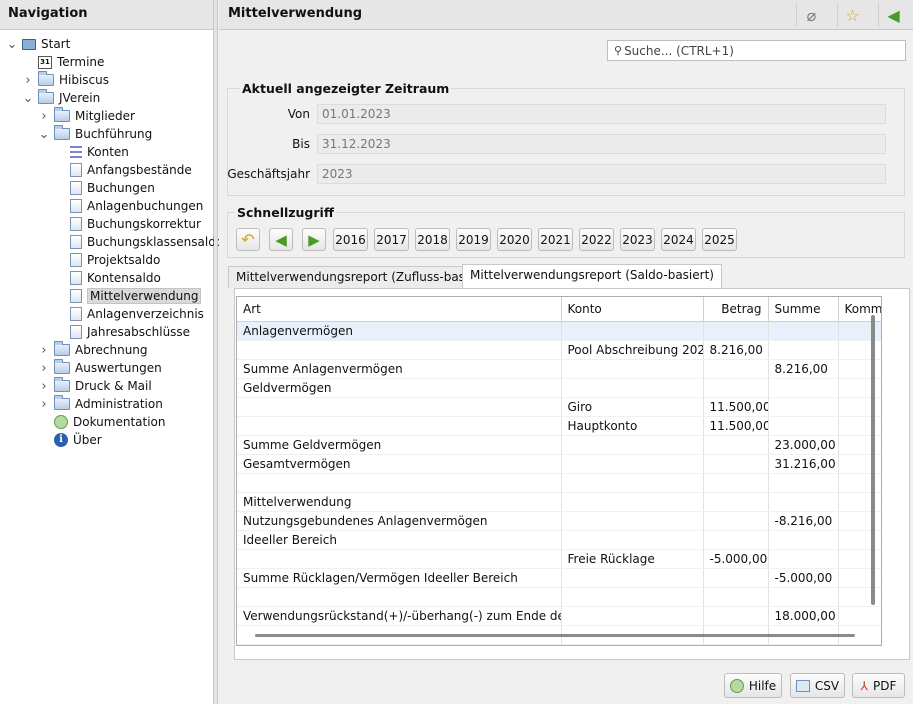 The image size is (913, 704). Describe the element at coordinates (678, 239) in the screenshot. I see `year-button: 2024` at that location.